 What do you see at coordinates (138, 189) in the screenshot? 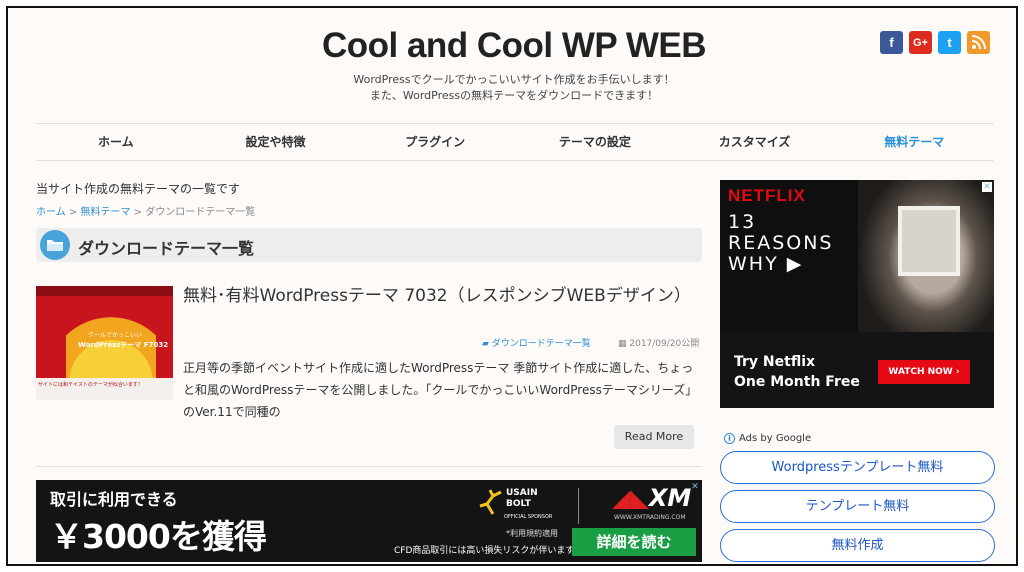
I see `page-intro: 当サイト作成の無料テーマの一覧です` at bounding box center [138, 189].